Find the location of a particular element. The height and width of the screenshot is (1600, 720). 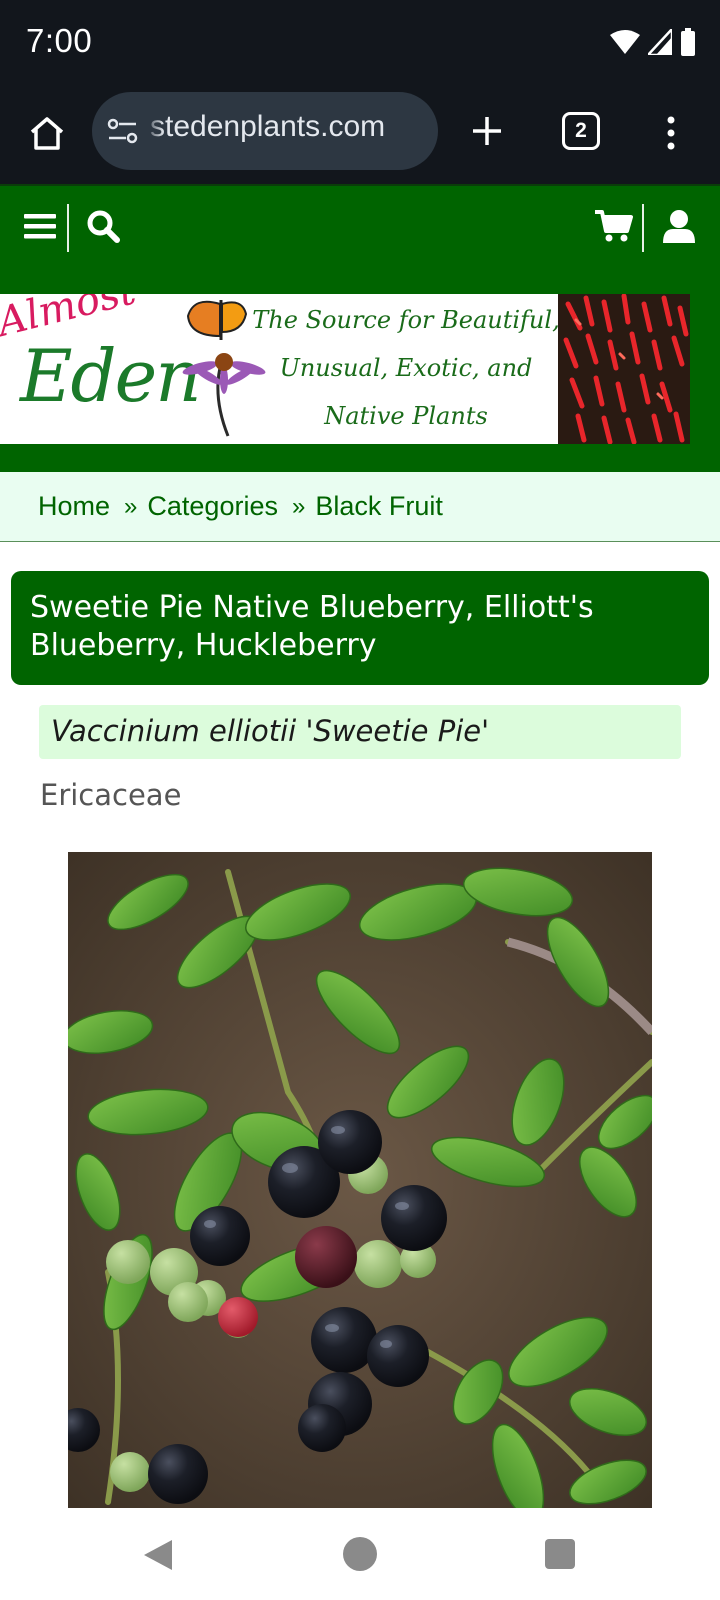

new-tab-icon is located at coordinates (487, 131).